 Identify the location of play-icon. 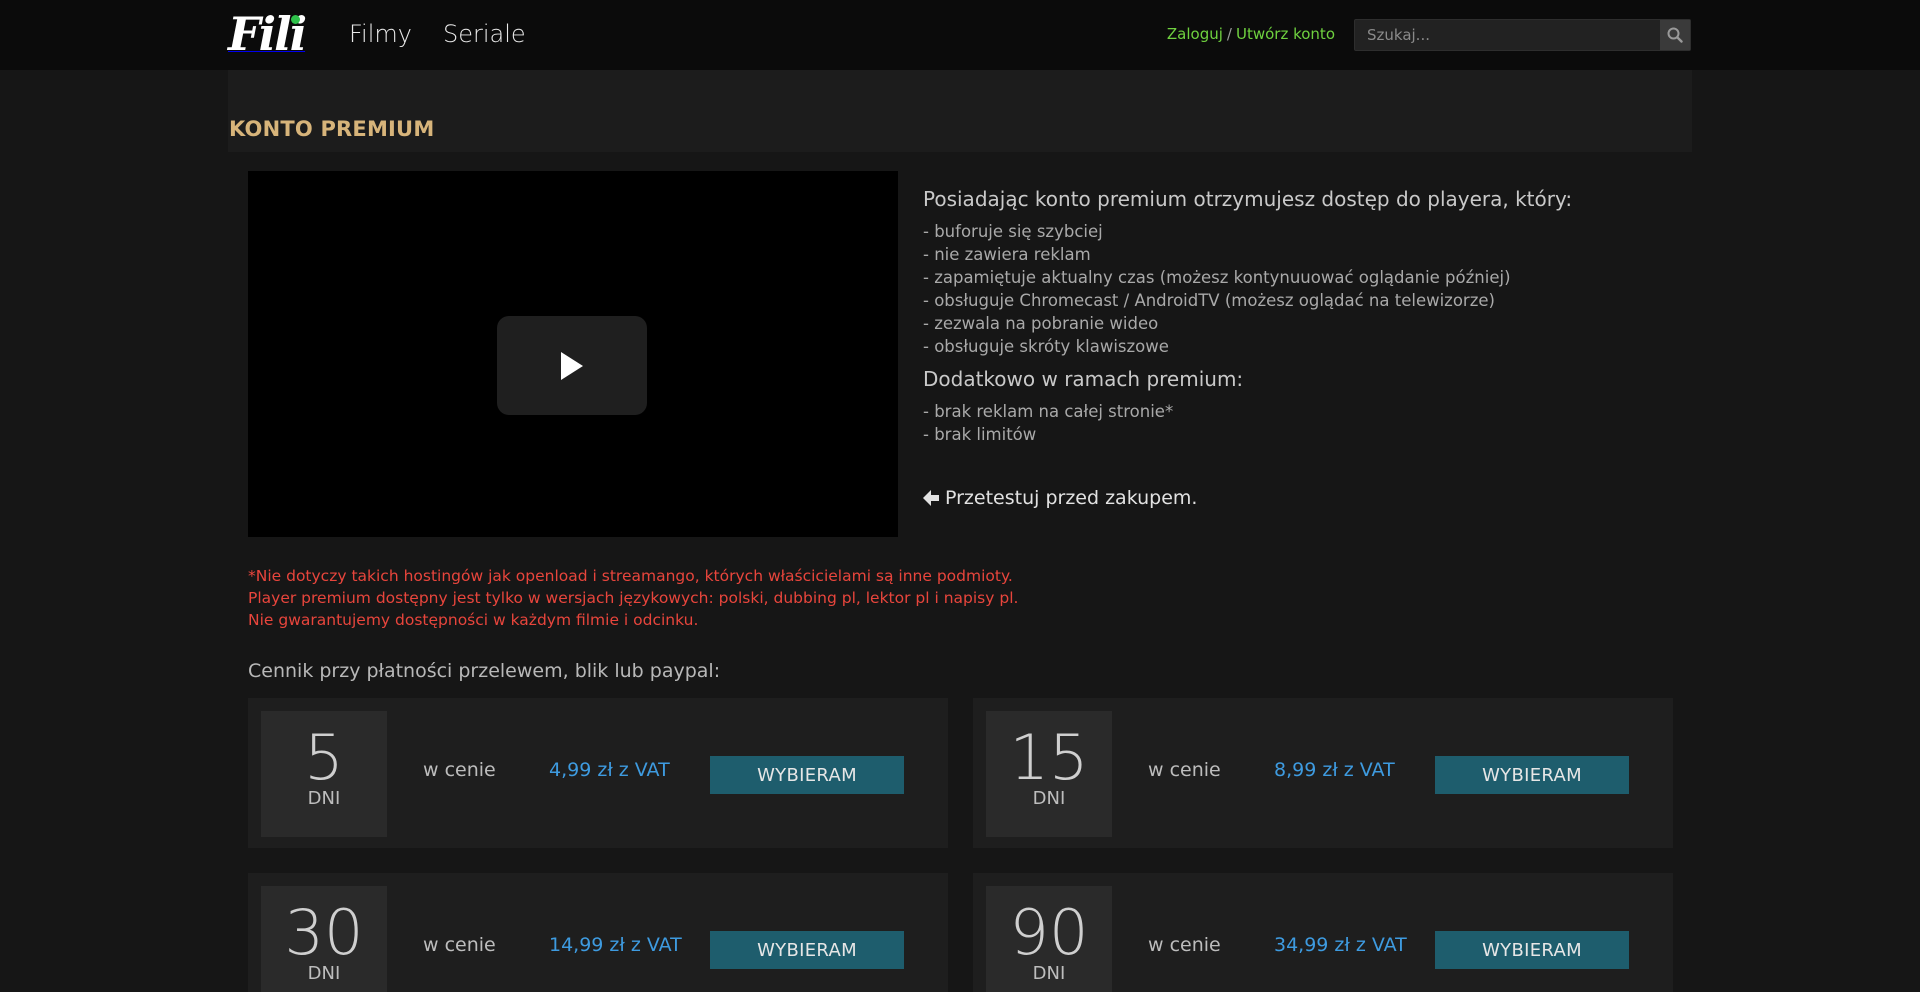
(572, 365).